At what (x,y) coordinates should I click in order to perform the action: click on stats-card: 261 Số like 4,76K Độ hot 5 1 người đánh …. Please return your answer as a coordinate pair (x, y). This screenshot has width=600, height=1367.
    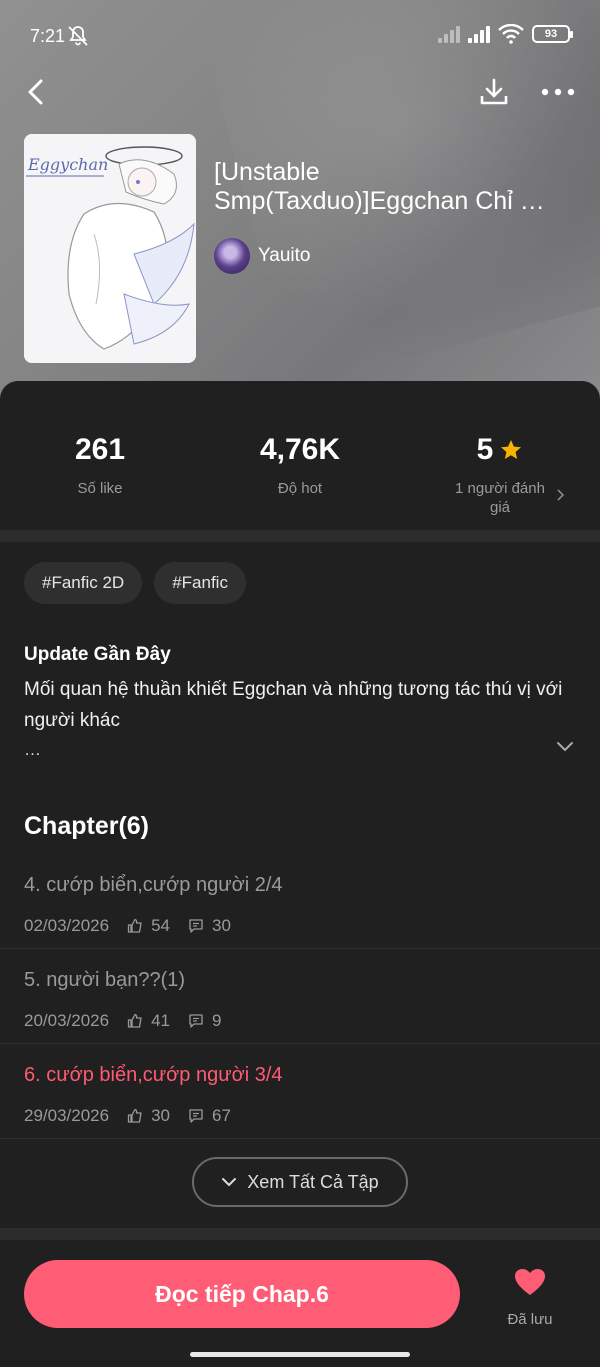
    Looking at the image, I should click on (300, 456).